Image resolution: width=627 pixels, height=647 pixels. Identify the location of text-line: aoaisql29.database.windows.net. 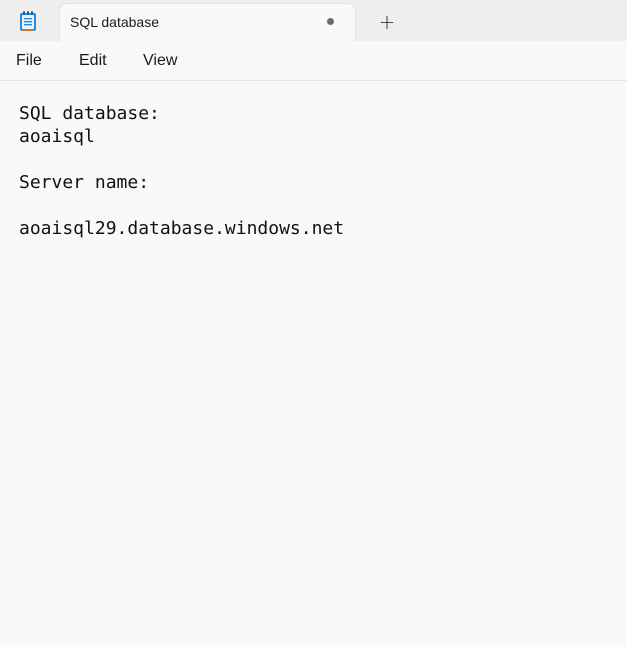
(182, 228).